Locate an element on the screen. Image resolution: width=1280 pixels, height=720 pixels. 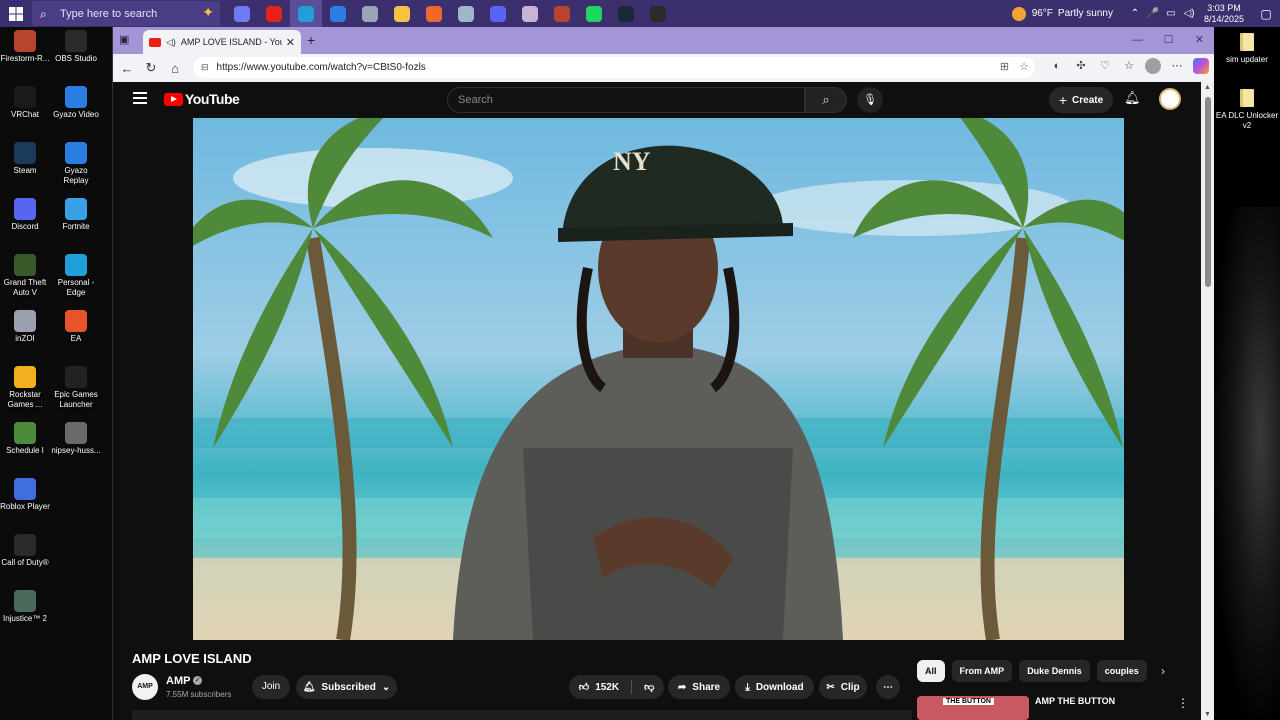
youtube-search-input: Search is located at coordinates (626, 100).